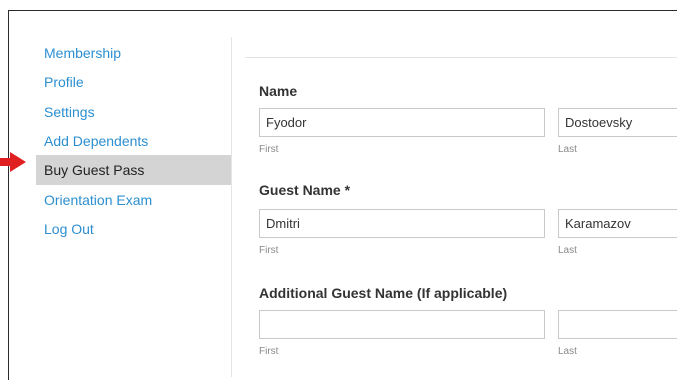  What do you see at coordinates (133, 53) in the screenshot?
I see `sidebar-item-membership: Membership` at bounding box center [133, 53].